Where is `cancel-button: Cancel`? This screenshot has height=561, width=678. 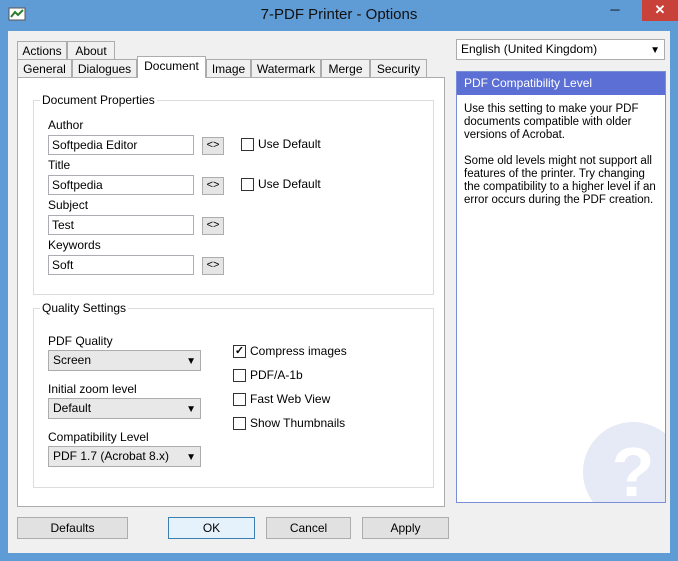 cancel-button: Cancel is located at coordinates (308, 528).